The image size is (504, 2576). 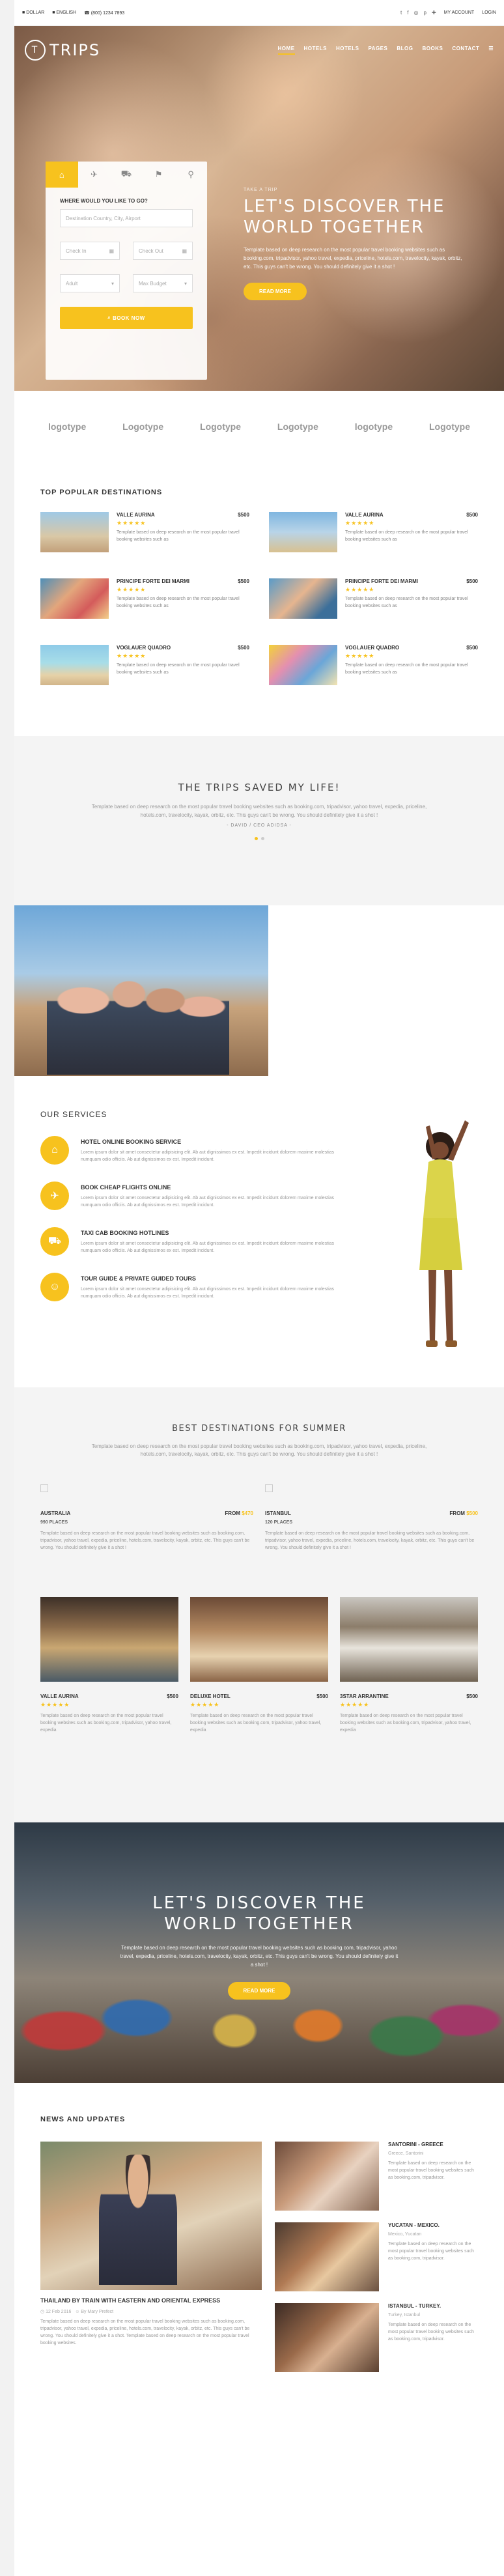 What do you see at coordinates (260, 825) in the screenshot?
I see `testimonial-author: - DAVID / CEO ADIDSA -` at bounding box center [260, 825].